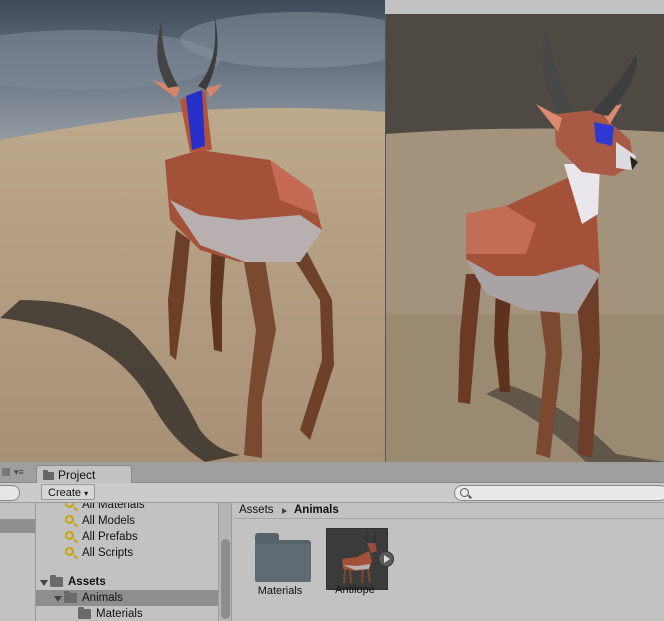 Image resolution: width=664 pixels, height=621 pixels. What do you see at coordinates (119, 614) in the screenshot?
I see `tree-item-label: Materials` at bounding box center [119, 614].